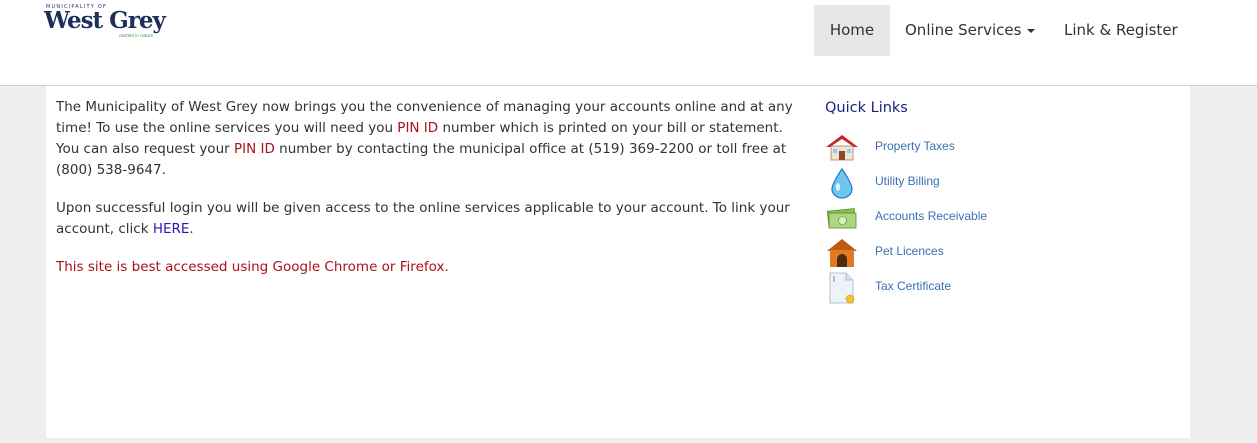  I want to click on logo-west-grey-text: West Grey, so click(105, 20).